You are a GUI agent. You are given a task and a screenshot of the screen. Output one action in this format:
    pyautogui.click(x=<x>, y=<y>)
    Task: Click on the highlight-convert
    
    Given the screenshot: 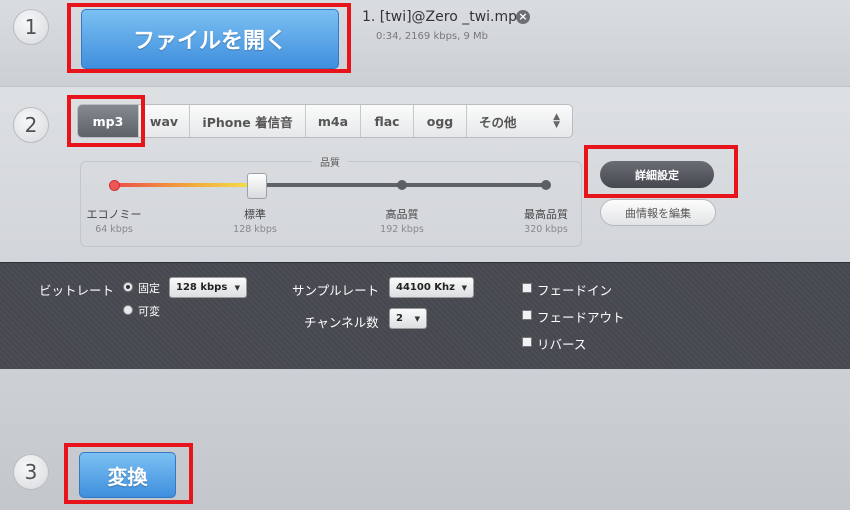 What is the action you would take?
    pyautogui.click(x=128, y=473)
    